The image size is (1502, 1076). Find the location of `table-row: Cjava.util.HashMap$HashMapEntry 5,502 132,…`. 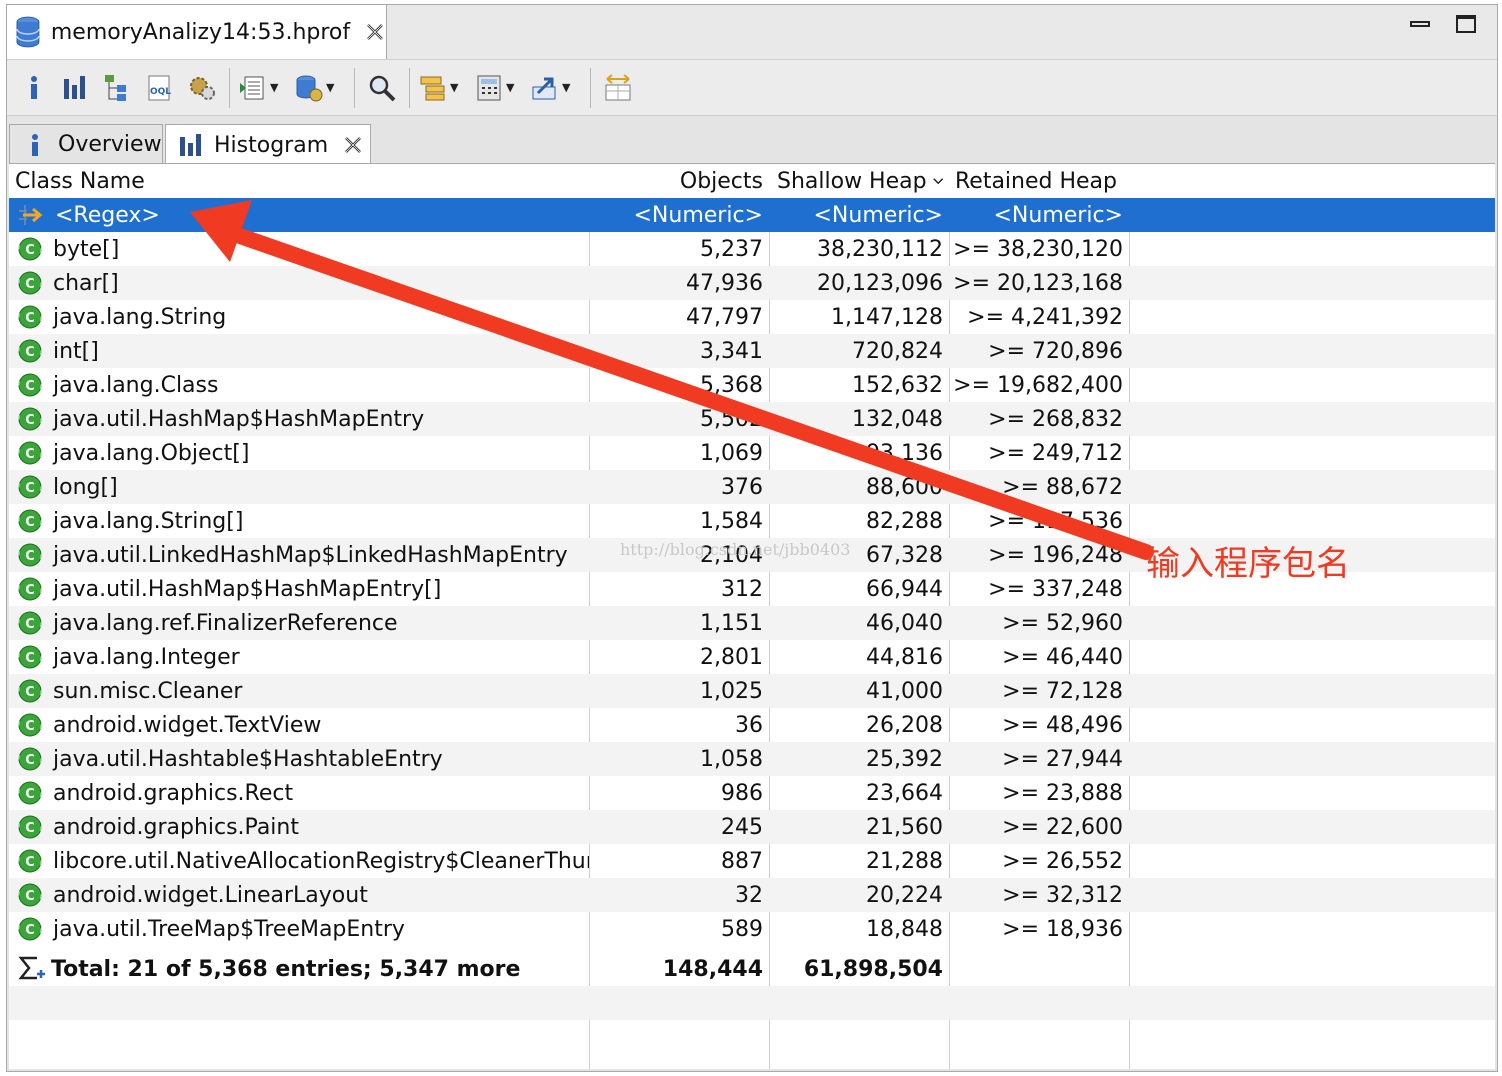

table-row: Cjava.util.HashMap$HashMapEntry 5,502 132,… is located at coordinates (752, 419).